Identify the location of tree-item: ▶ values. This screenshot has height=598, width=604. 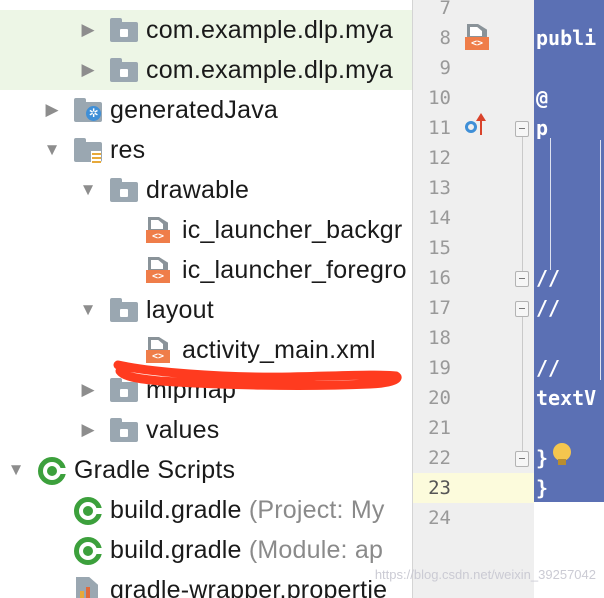
(206, 430).